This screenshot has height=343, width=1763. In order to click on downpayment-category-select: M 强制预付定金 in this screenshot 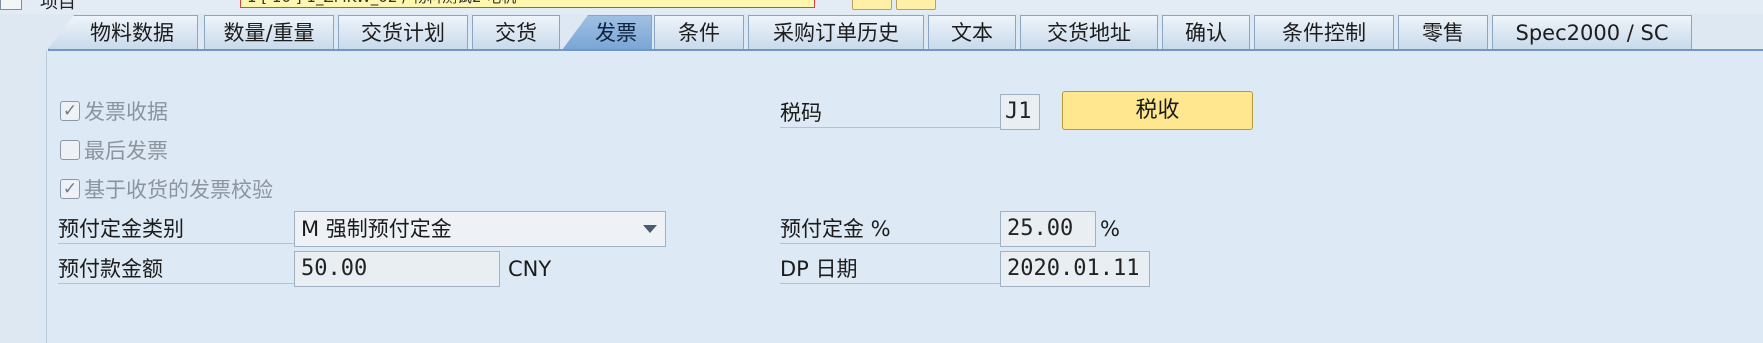, I will do `click(480, 229)`.